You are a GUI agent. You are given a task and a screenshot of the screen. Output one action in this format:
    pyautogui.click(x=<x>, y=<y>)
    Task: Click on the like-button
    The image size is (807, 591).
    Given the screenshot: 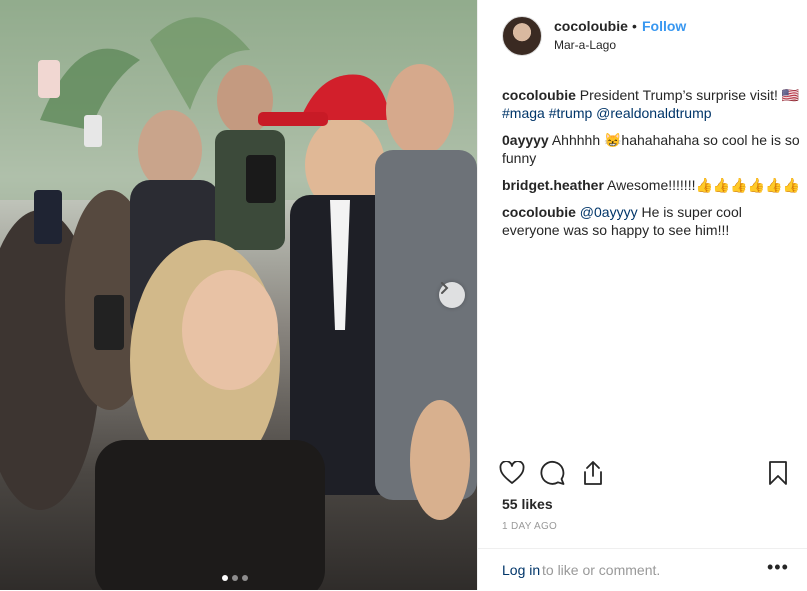 What is the action you would take?
    pyautogui.click(x=512, y=473)
    